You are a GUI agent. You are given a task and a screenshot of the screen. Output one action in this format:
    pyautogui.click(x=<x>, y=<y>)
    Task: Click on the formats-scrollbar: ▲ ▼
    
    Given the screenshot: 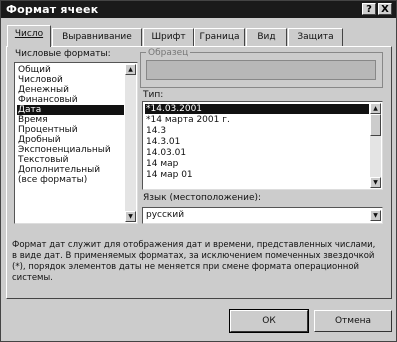 What is the action you would take?
    pyautogui.click(x=130, y=143)
    